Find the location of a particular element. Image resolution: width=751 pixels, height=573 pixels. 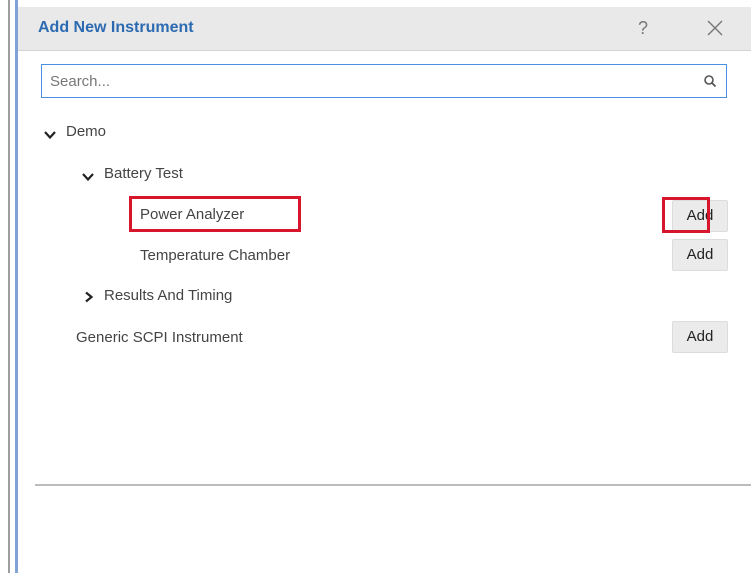

tree-node-results-and-timing: Results And Timing is located at coordinates (212, 296).